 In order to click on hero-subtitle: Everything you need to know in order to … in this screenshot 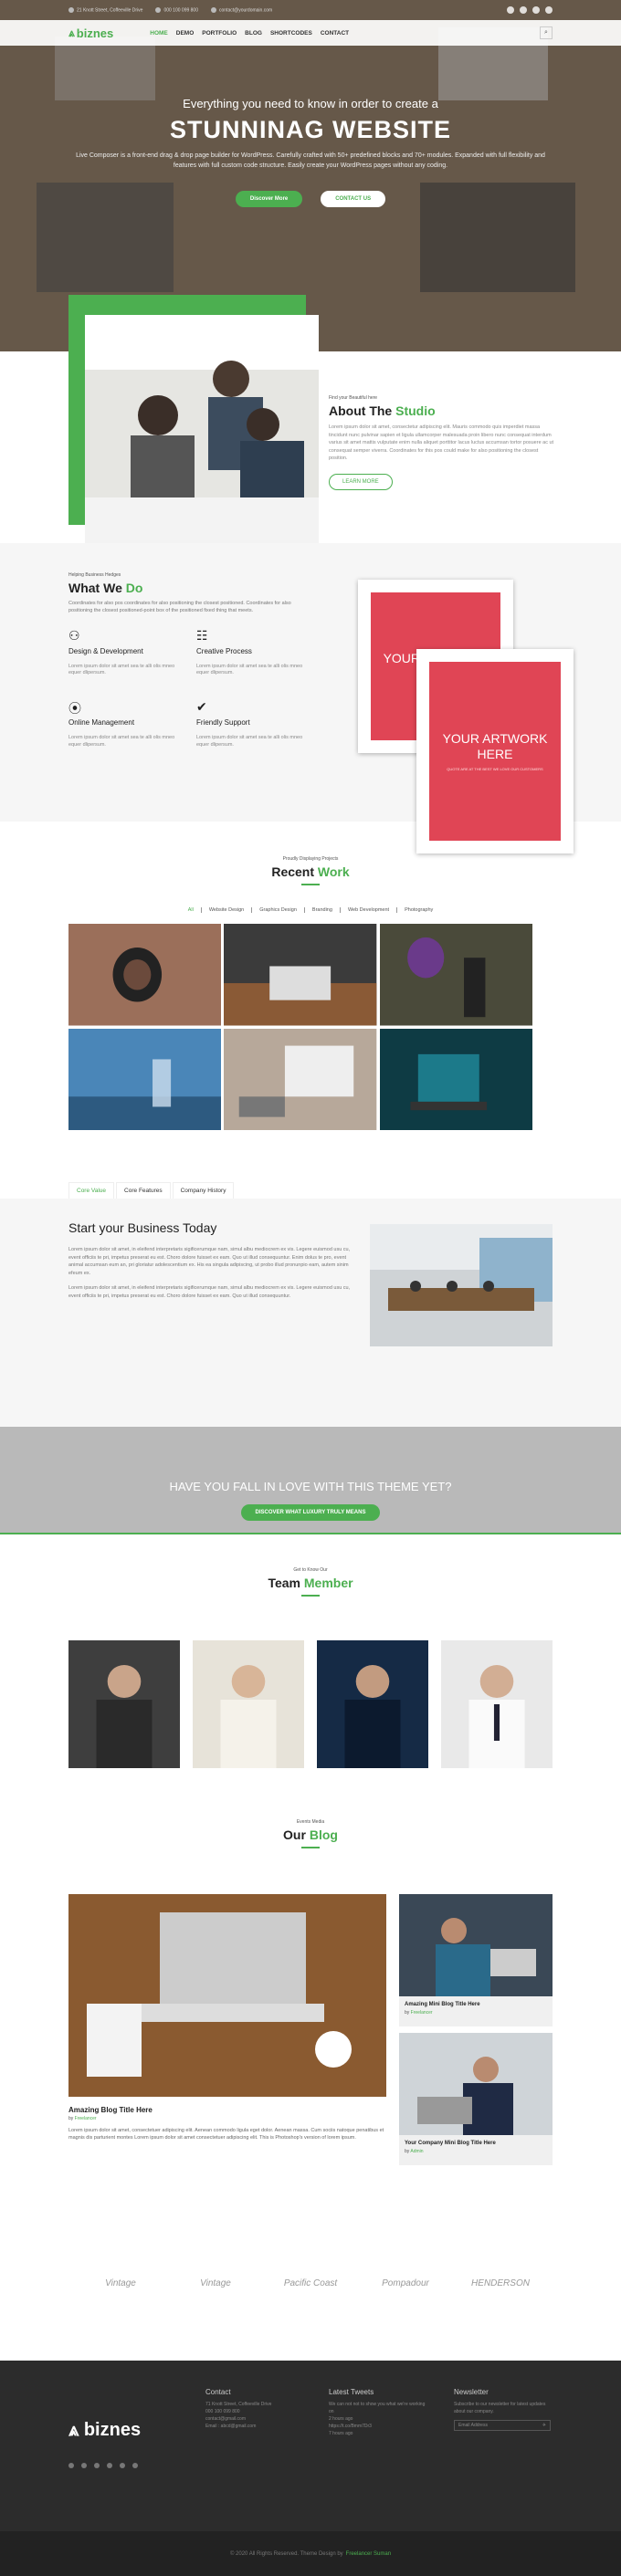, I will do `click(310, 103)`.